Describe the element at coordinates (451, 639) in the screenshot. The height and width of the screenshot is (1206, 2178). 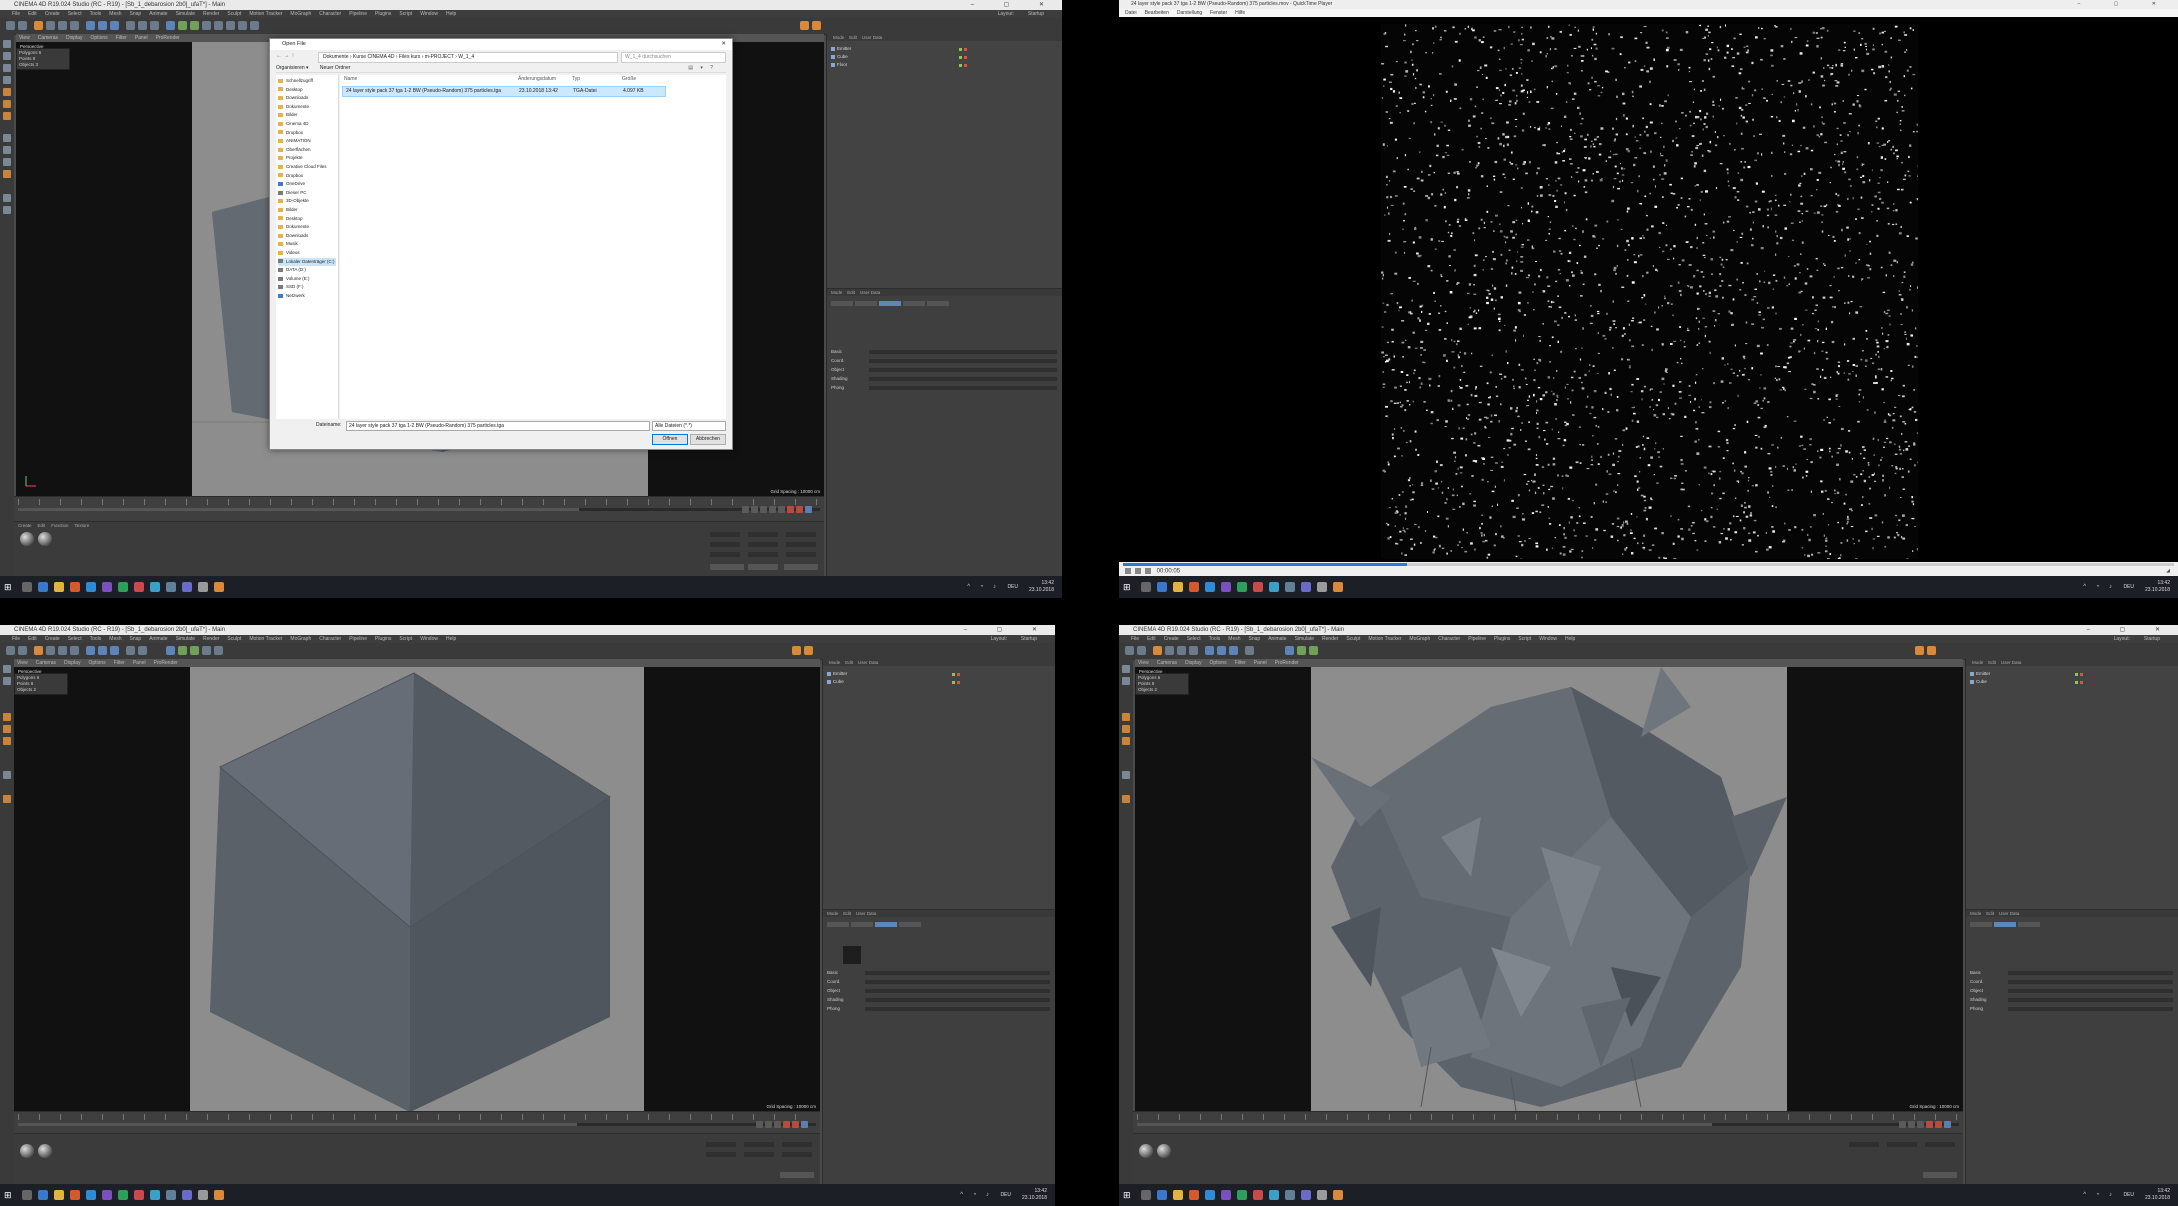
I see `menu-item: Help` at that location.